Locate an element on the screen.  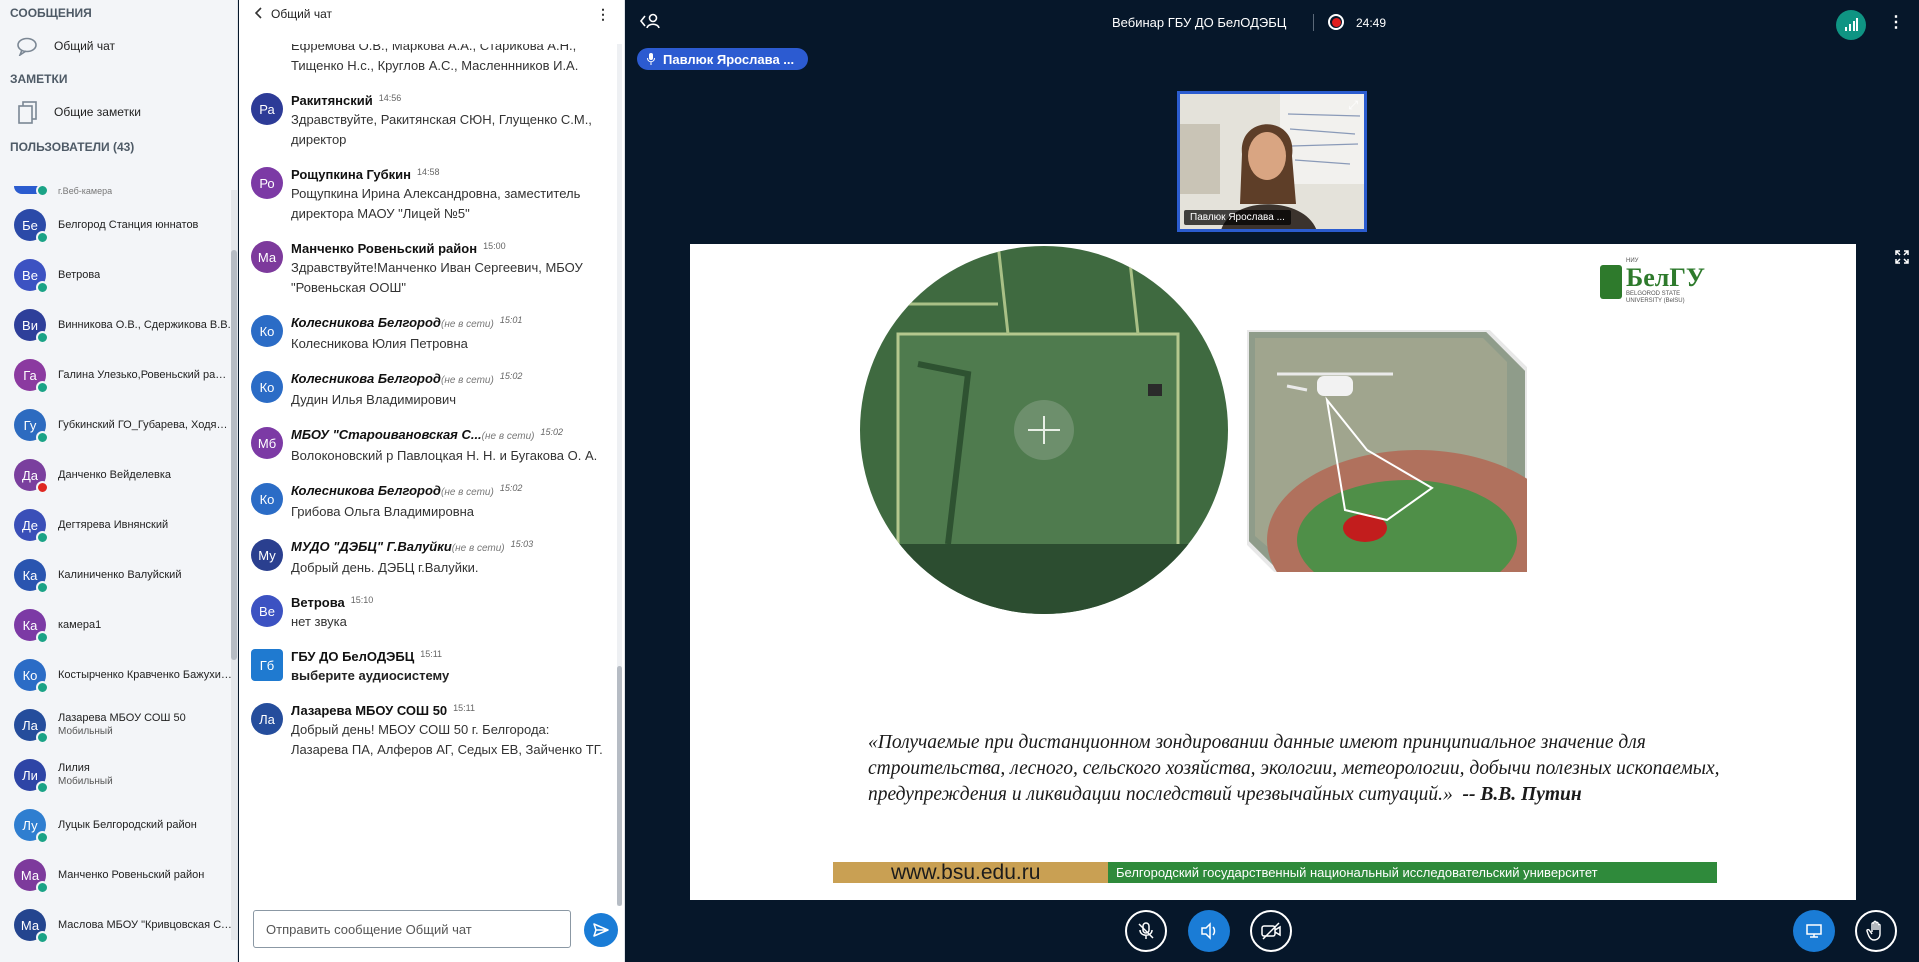
logo-brand: БелГУ is located at coordinates (1665, 277).